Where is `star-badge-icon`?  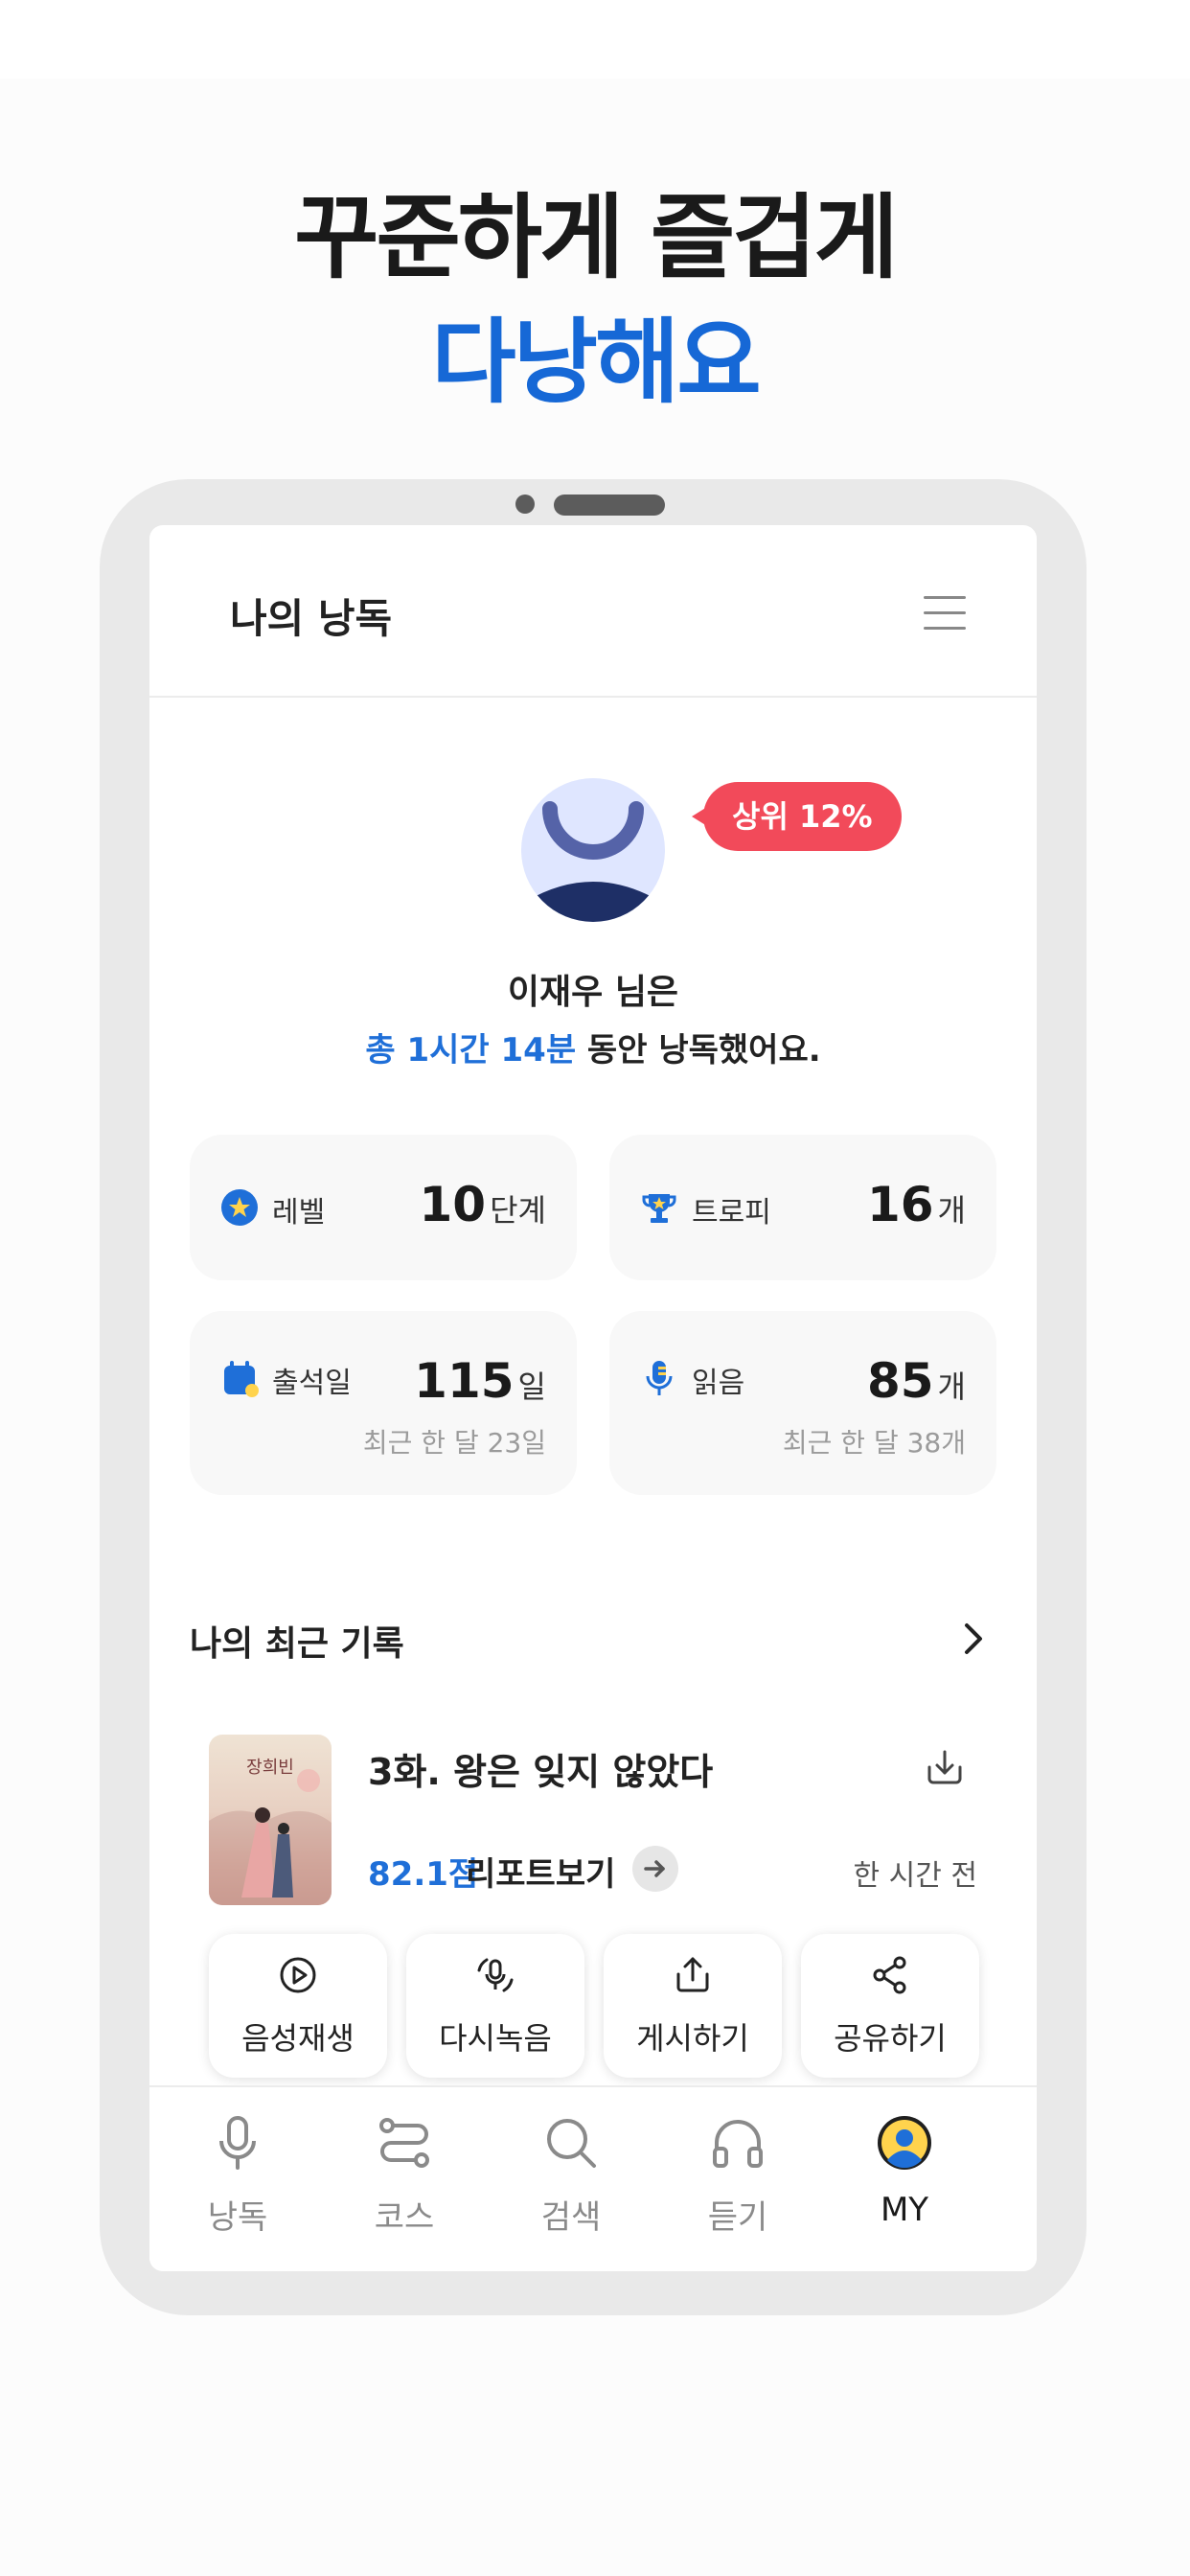 star-badge-icon is located at coordinates (240, 1207).